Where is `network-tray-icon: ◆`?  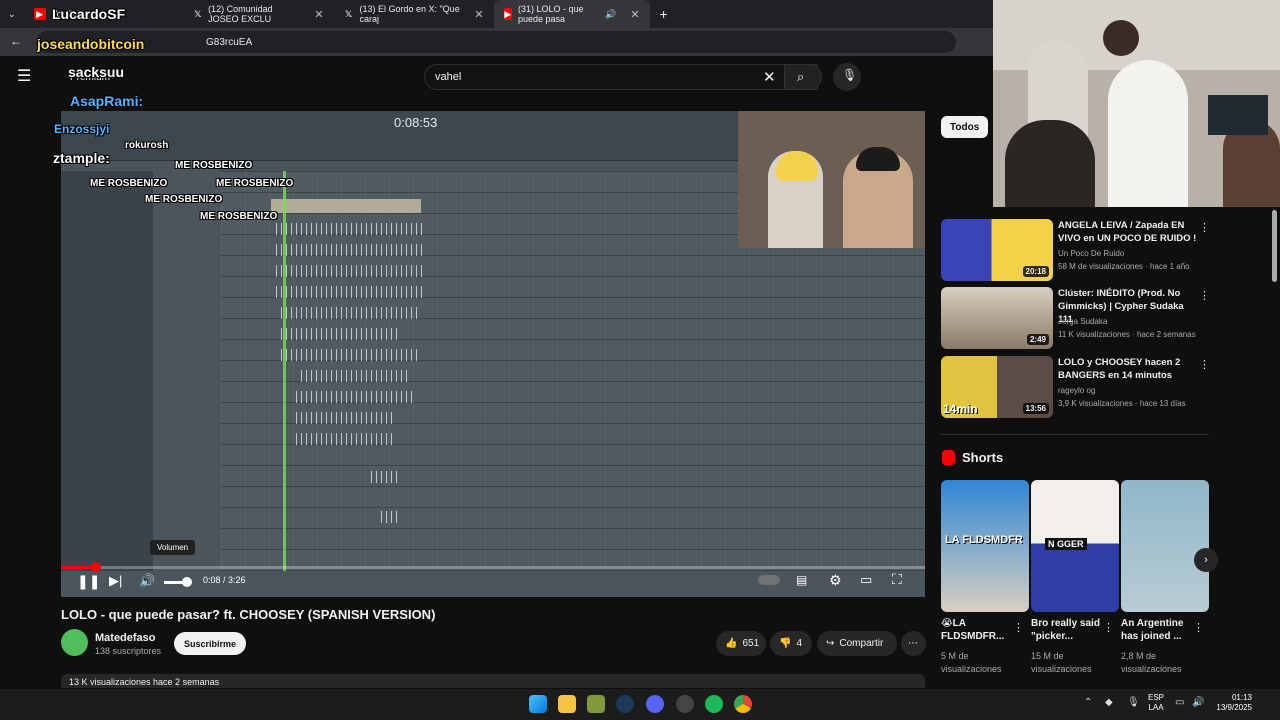 network-tray-icon: ◆ is located at coordinates (1109, 702).